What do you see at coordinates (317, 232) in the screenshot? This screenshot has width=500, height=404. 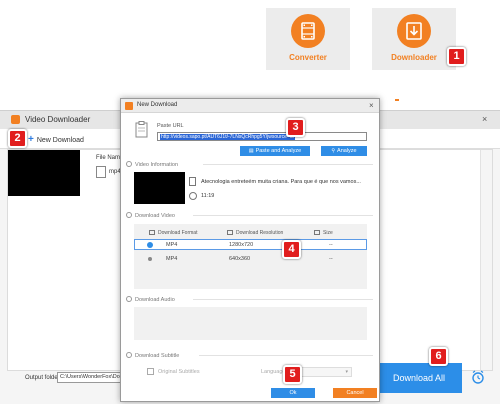 I see `size-icon` at bounding box center [317, 232].